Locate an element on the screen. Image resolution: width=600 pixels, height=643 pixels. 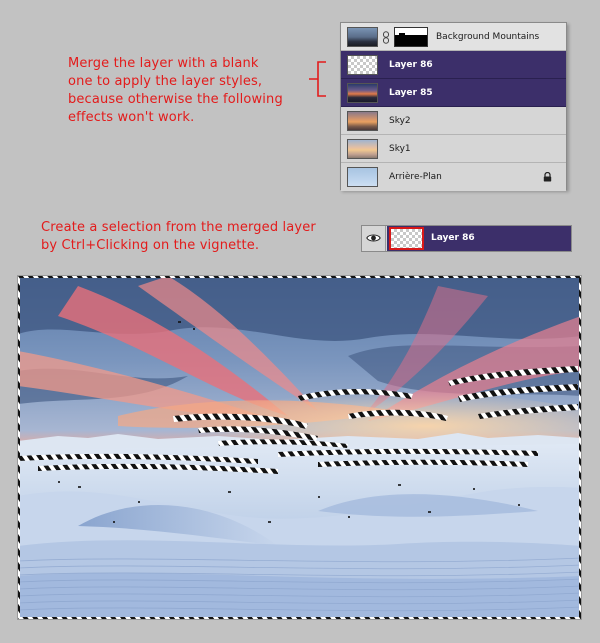
light-sky-thumbnail is located at coordinates (362, 149).